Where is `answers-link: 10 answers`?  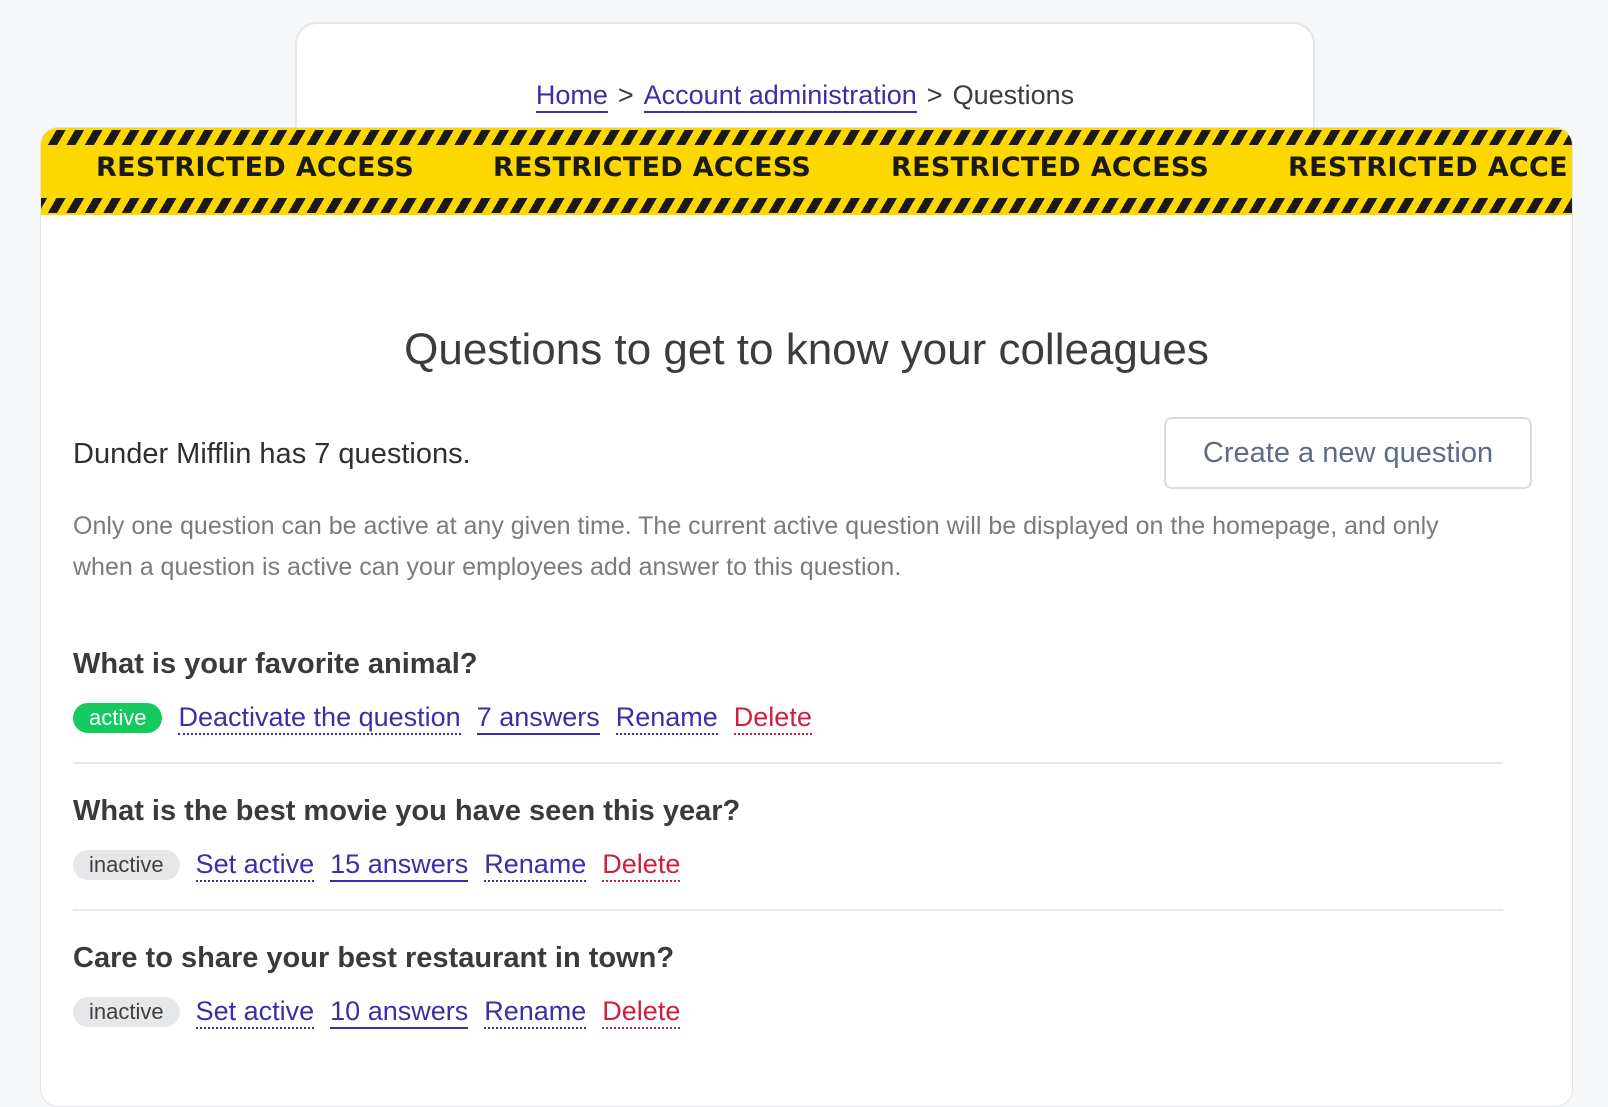 answers-link: 10 answers is located at coordinates (399, 1012).